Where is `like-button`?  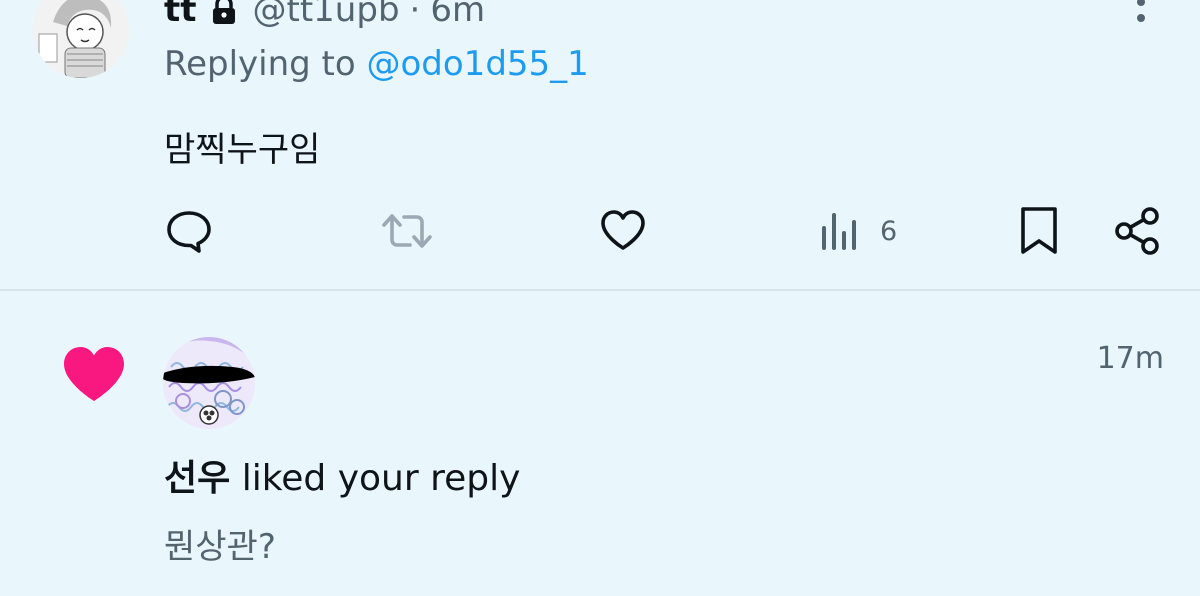
like-button is located at coordinates (623, 231).